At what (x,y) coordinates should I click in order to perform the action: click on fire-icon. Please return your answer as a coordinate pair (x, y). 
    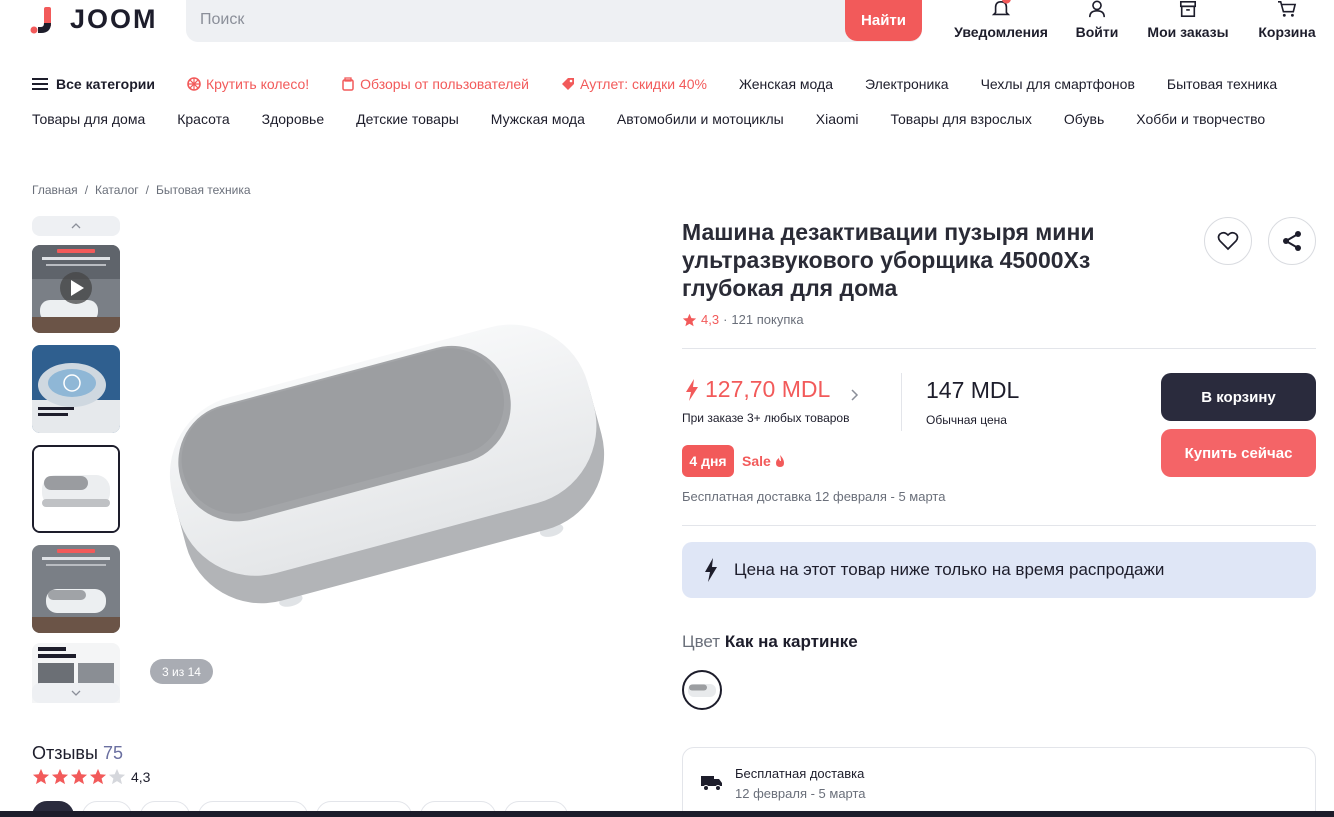
    Looking at the image, I should click on (779, 460).